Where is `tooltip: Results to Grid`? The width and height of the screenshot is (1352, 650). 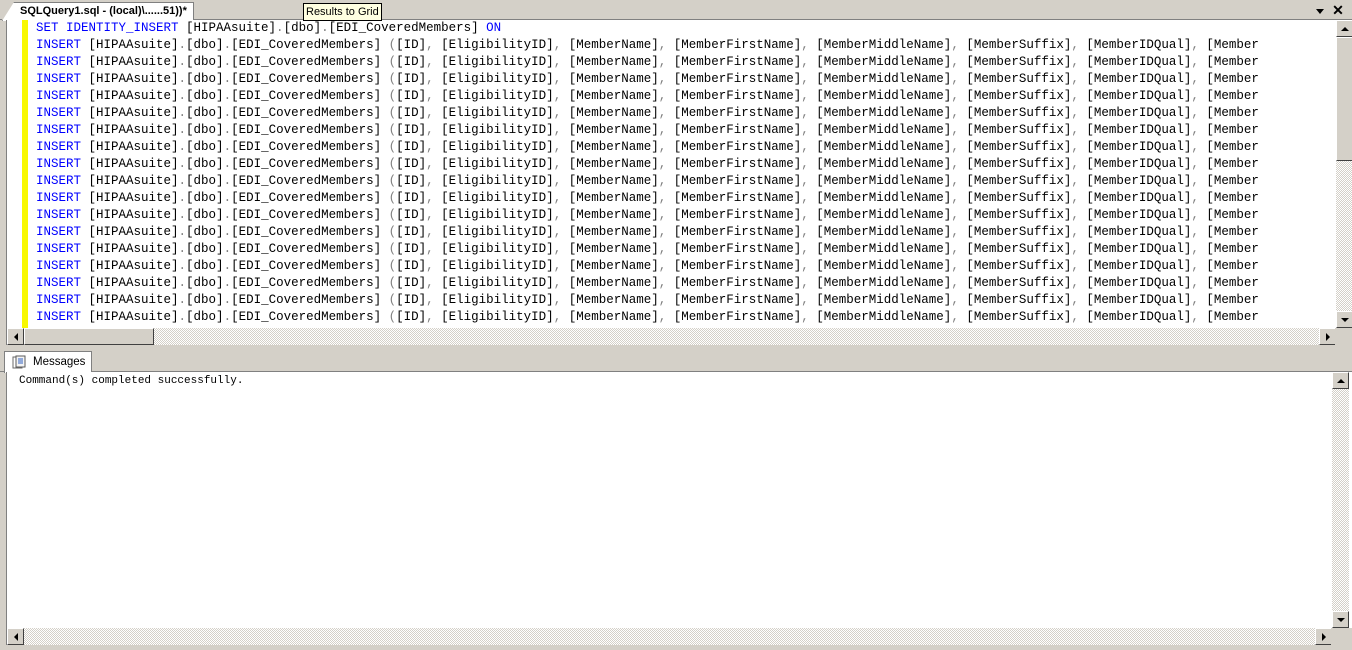 tooltip: Results to Grid is located at coordinates (342, 12).